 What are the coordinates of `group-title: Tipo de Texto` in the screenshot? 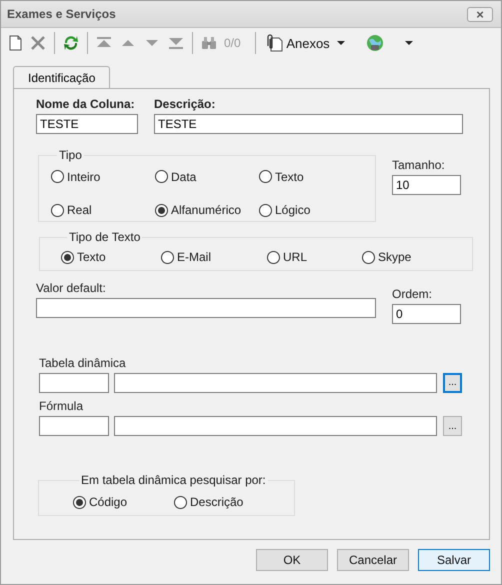 It's located at (105, 237).